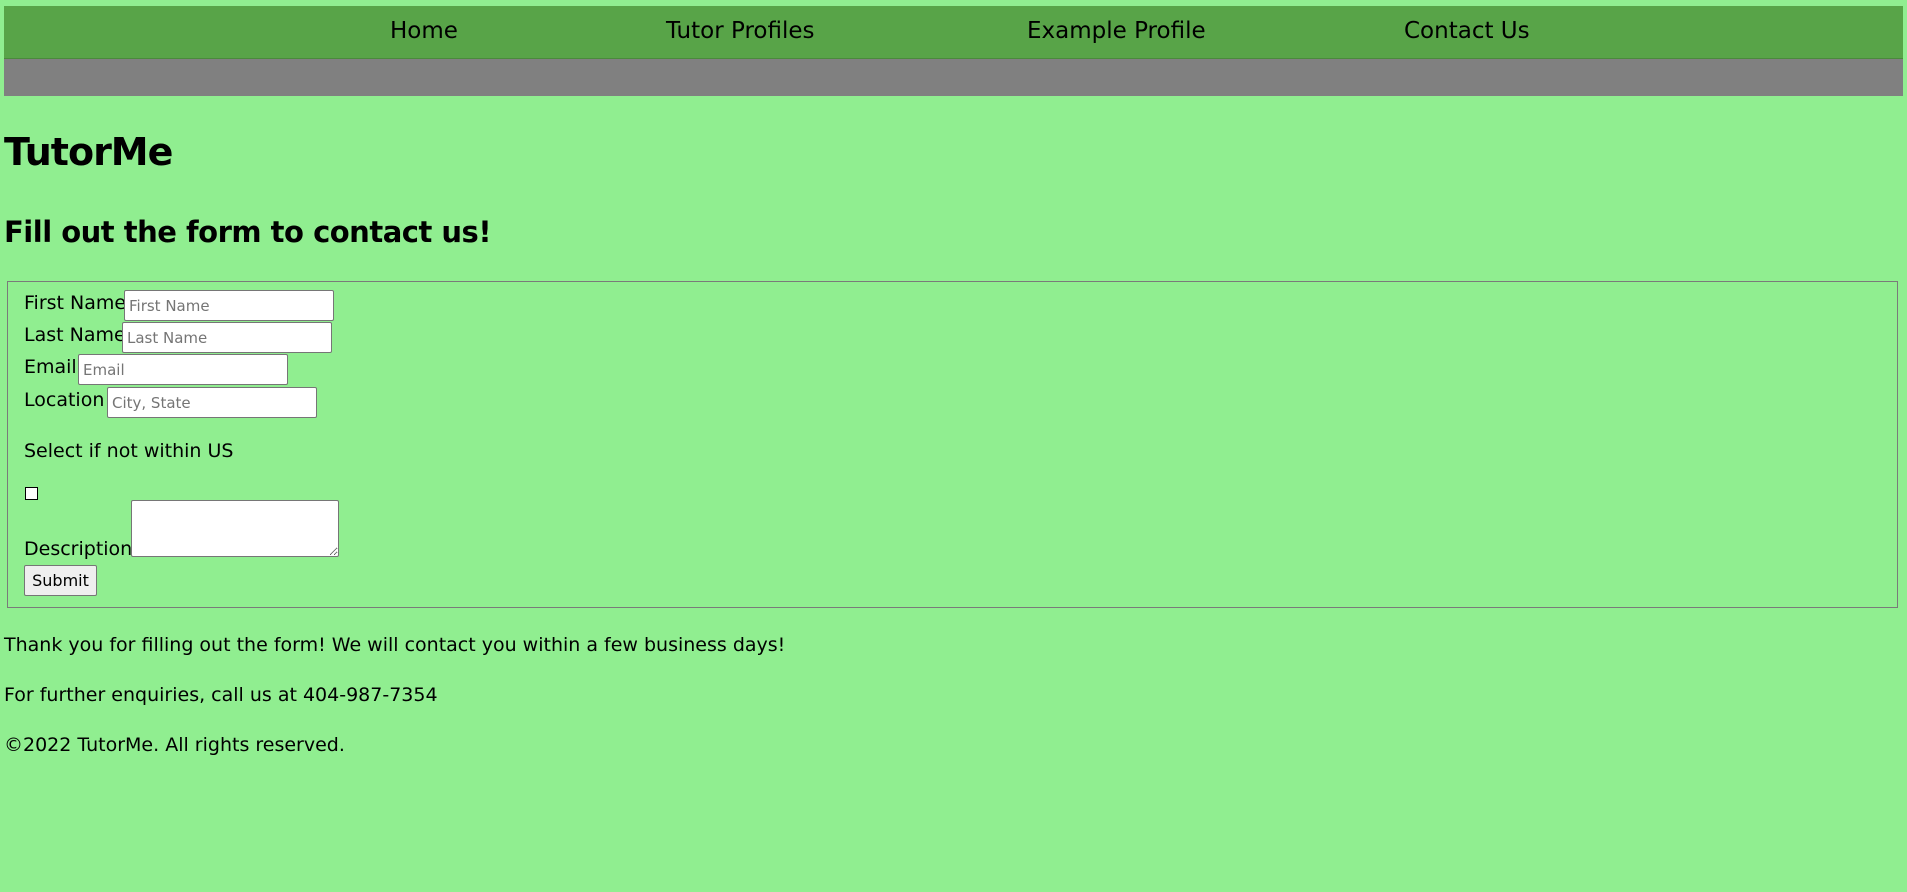 The width and height of the screenshot is (1907, 892). Describe the element at coordinates (64, 400) in the screenshot. I see `location-label: Location` at that location.